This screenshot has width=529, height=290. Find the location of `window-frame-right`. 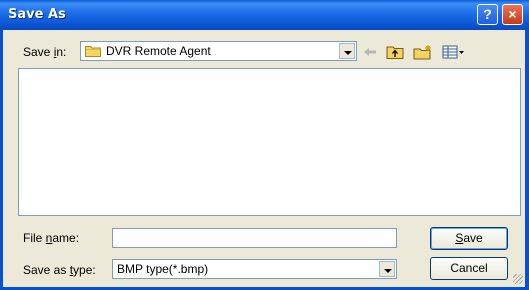

window-frame-right is located at coordinates (527, 160).